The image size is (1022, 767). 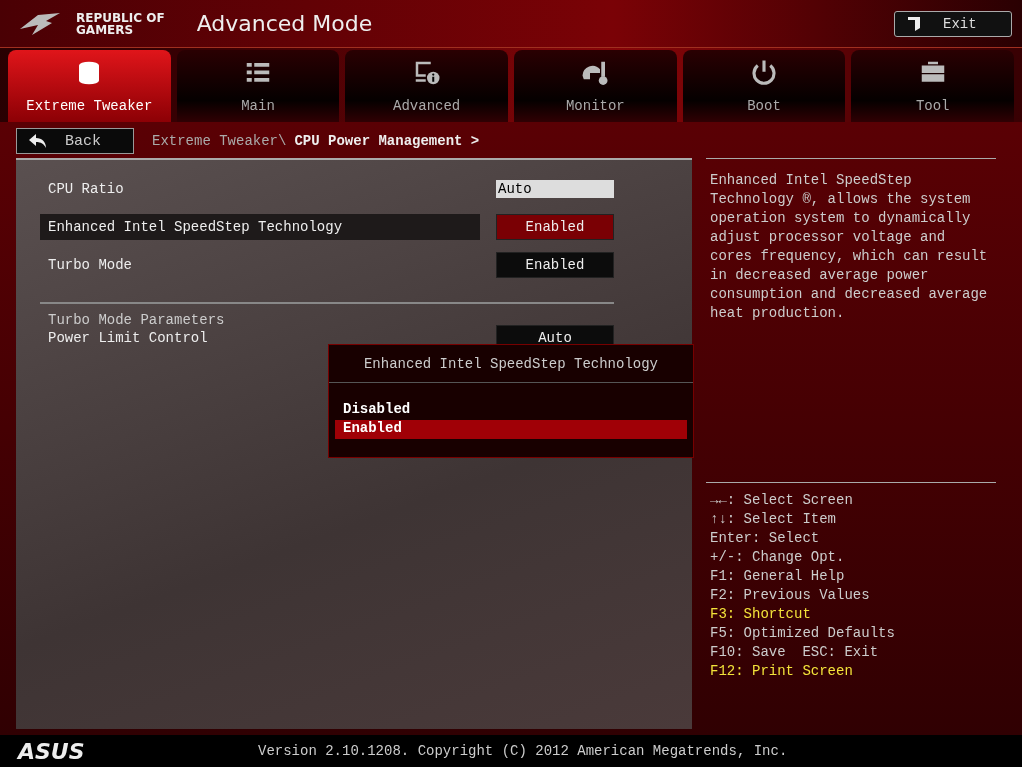 What do you see at coordinates (555, 189) in the screenshot?
I see `value-field: Auto` at bounding box center [555, 189].